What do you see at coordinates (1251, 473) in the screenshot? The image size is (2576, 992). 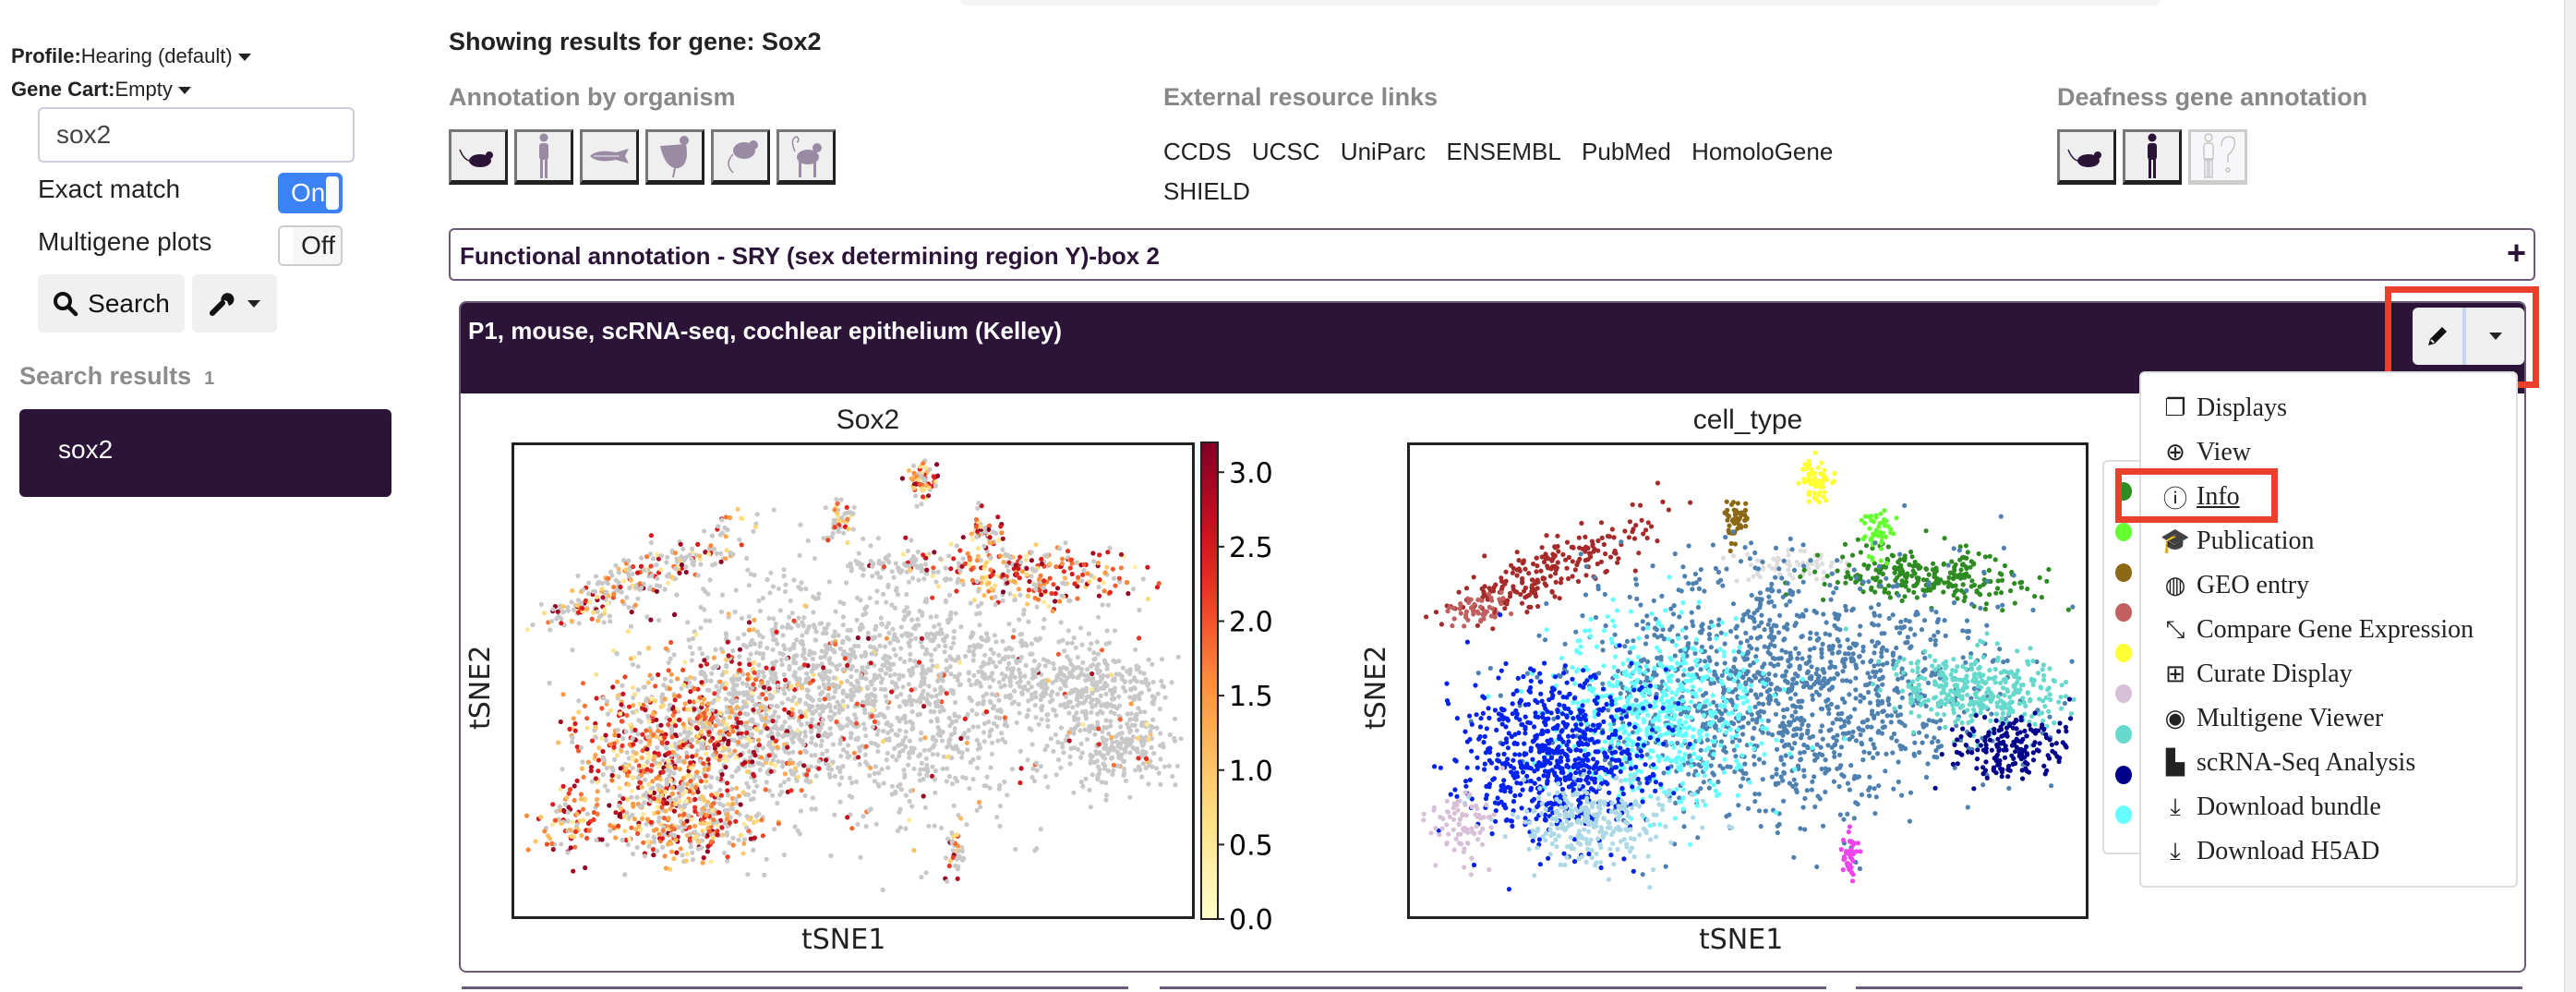 I see `colorbar-tick-label: 3.0` at bounding box center [1251, 473].